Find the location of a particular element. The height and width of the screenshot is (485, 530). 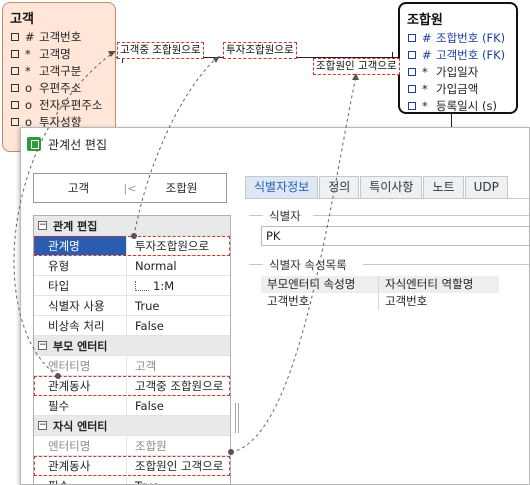

section-child-entity: − 자식 엔터티 is located at coordinates (132, 426).